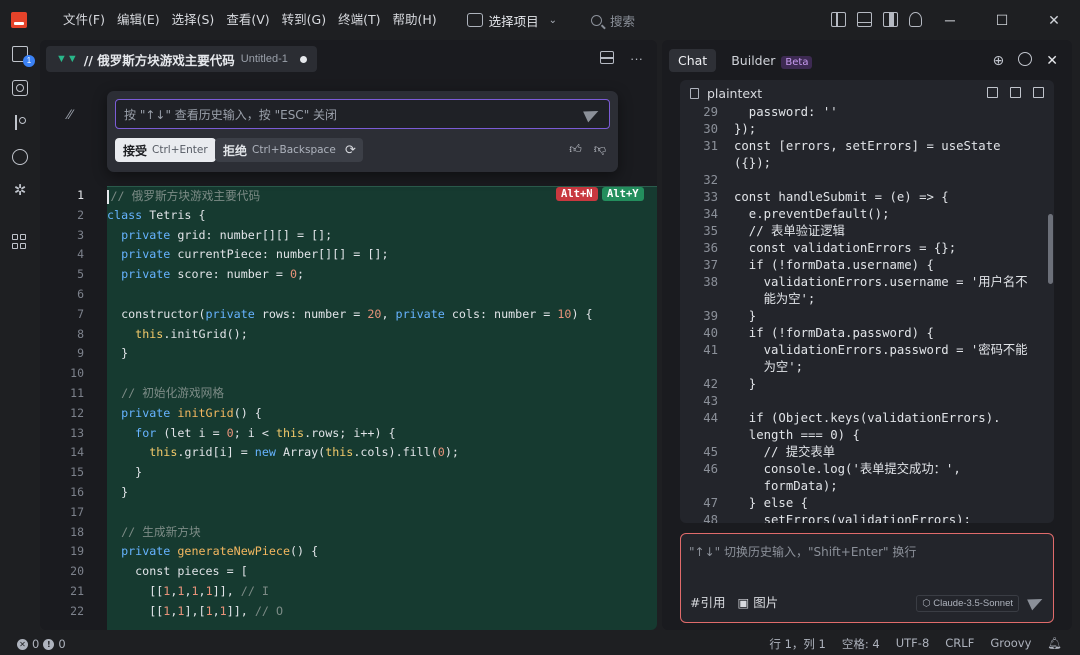  What do you see at coordinates (70, 114) in the screenshot?
I see `ai-wand-icon: ⁄⁄` at bounding box center [70, 114].